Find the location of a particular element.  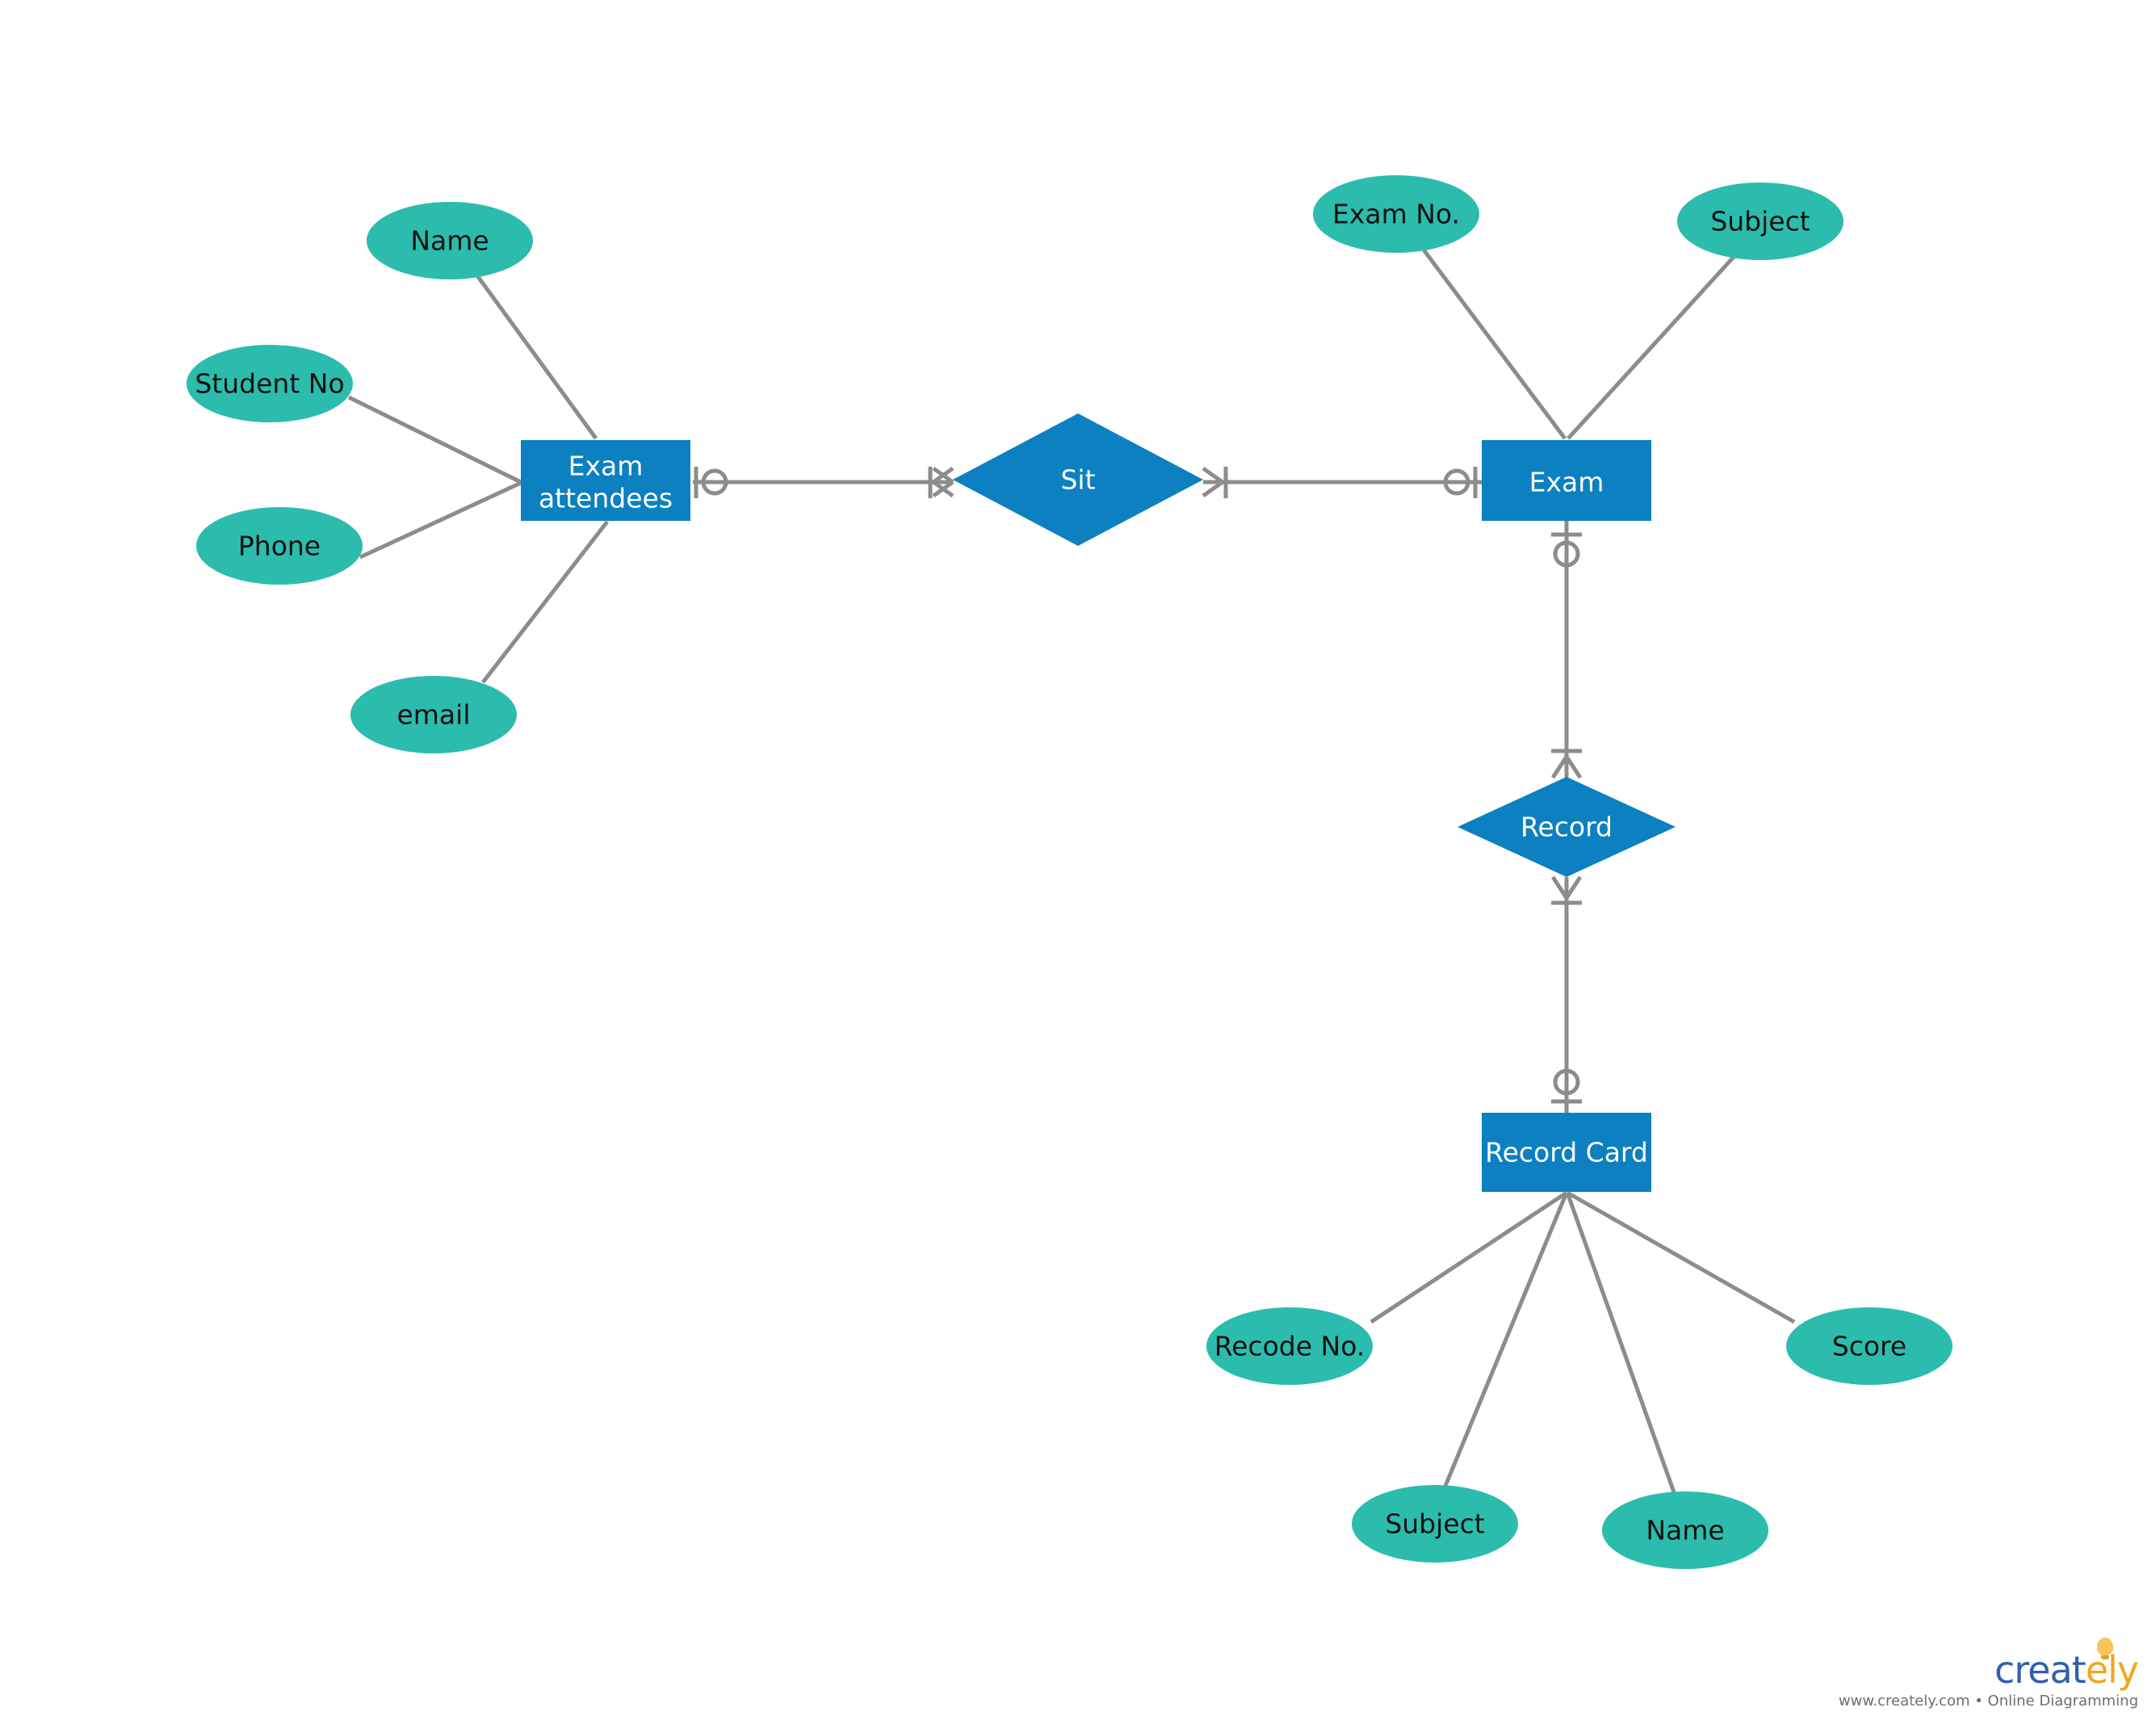

attribute-subject-exam: Subject is located at coordinates (1760, 221).